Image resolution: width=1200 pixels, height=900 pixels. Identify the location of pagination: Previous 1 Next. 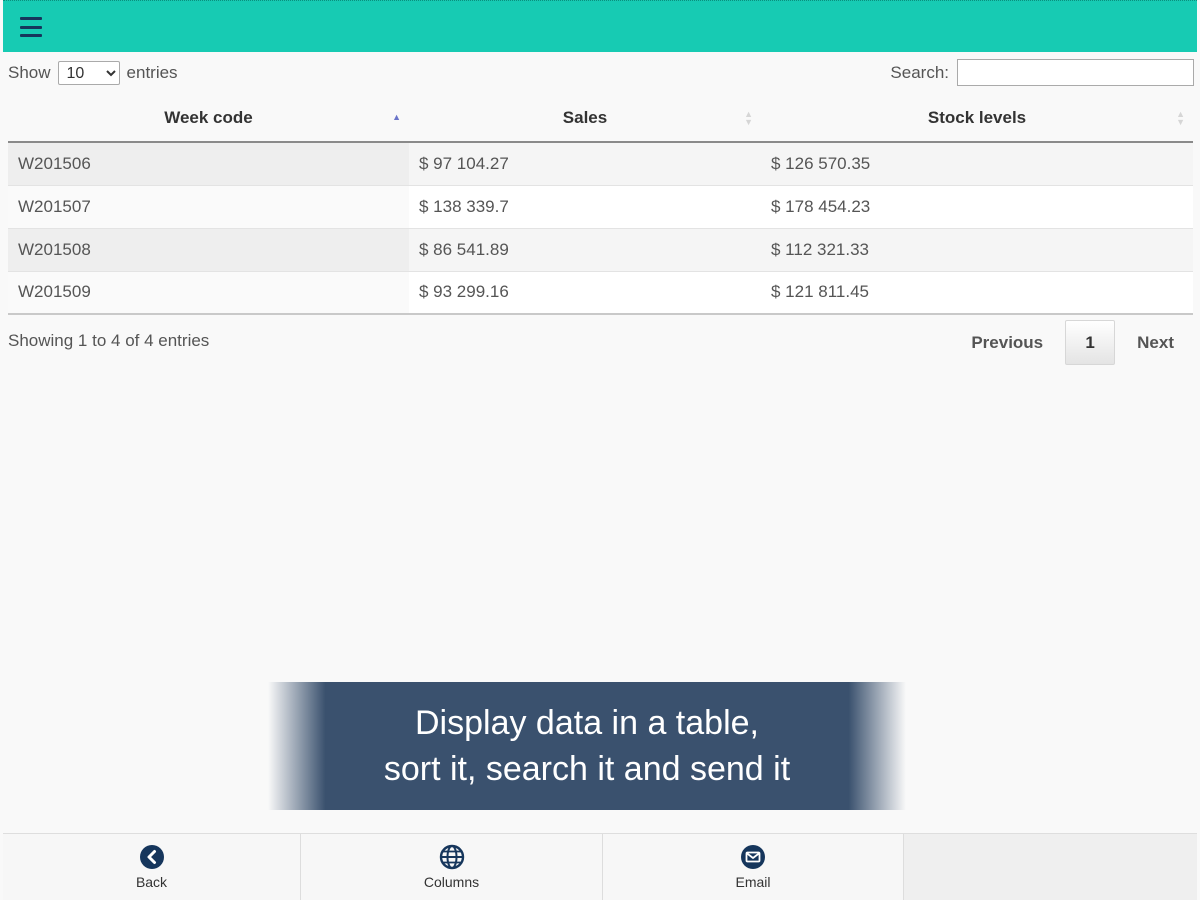
(1072, 342).